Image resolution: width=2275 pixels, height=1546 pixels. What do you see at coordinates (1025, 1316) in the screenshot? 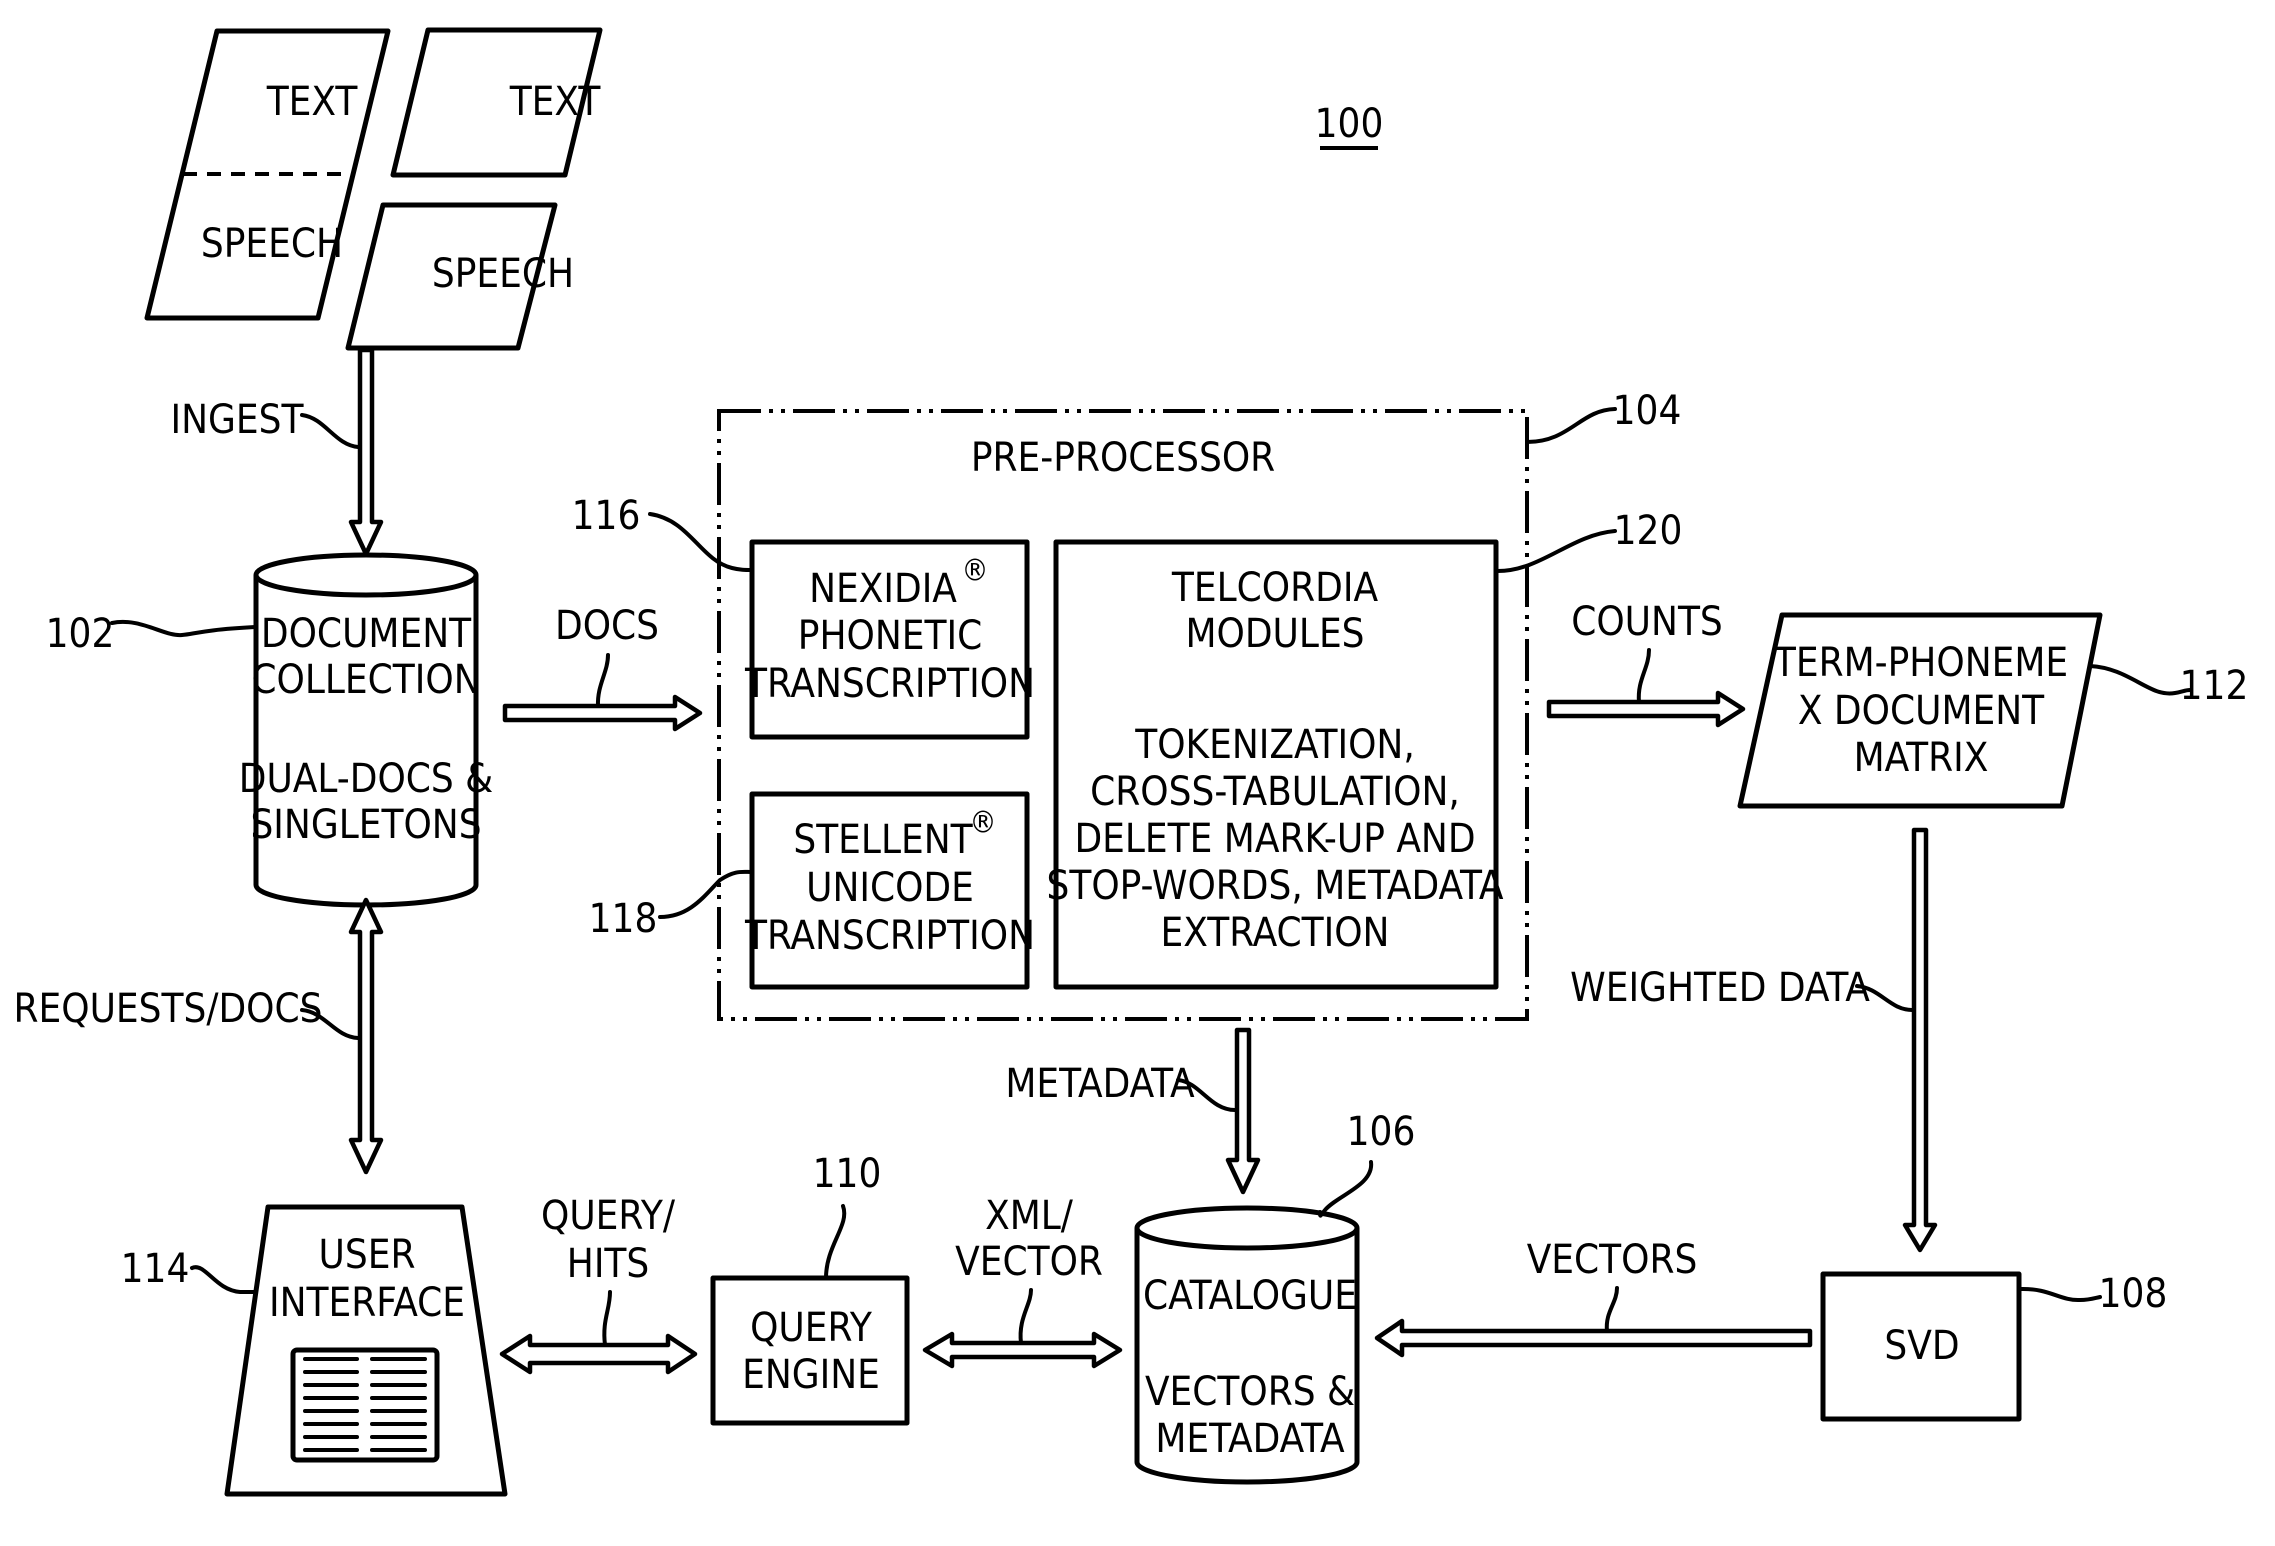
I see `xml-vector-leader` at bounding box center [1025, 1316].